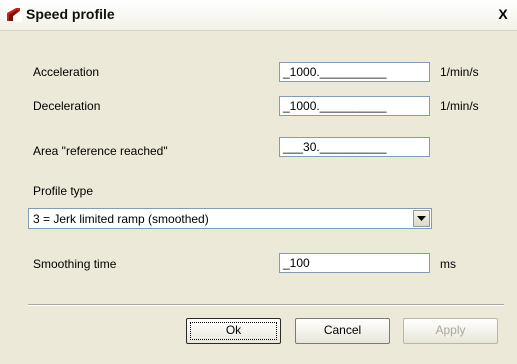 Image resolution: width=517 pixels, height=364 pixels. I want to click on deceleration-unit: 1/min/s, so click(459, 106).